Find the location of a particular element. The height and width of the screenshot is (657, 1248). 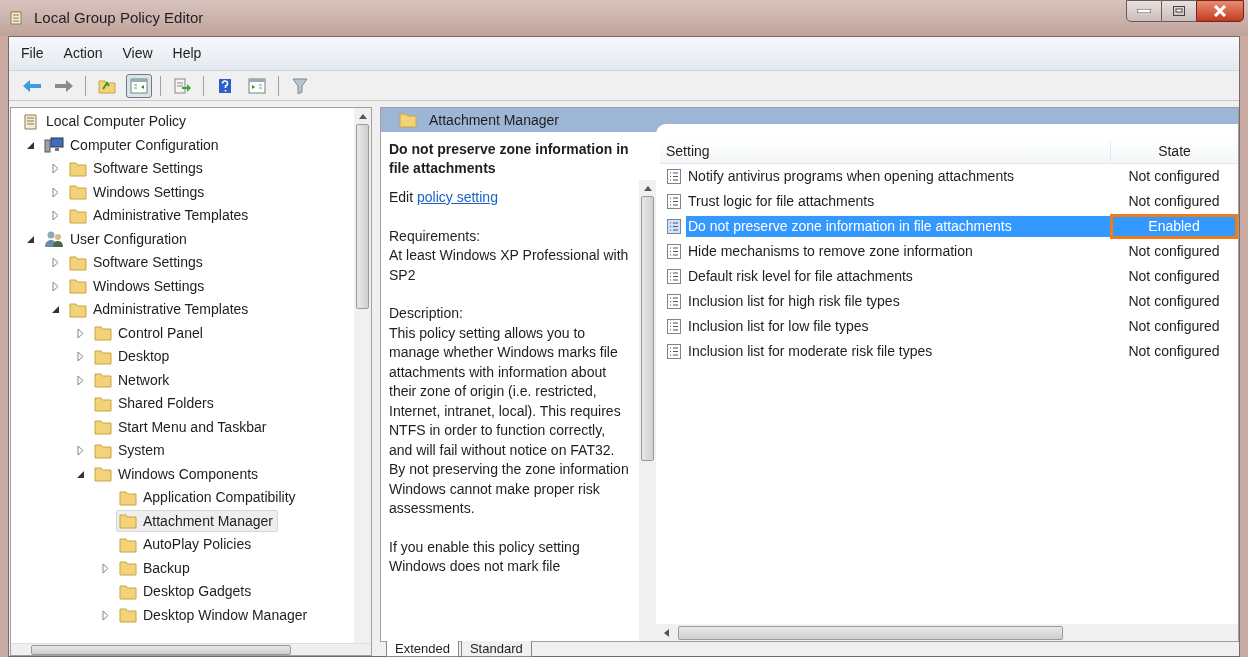

users-icon is located at coordinates (54, 239).